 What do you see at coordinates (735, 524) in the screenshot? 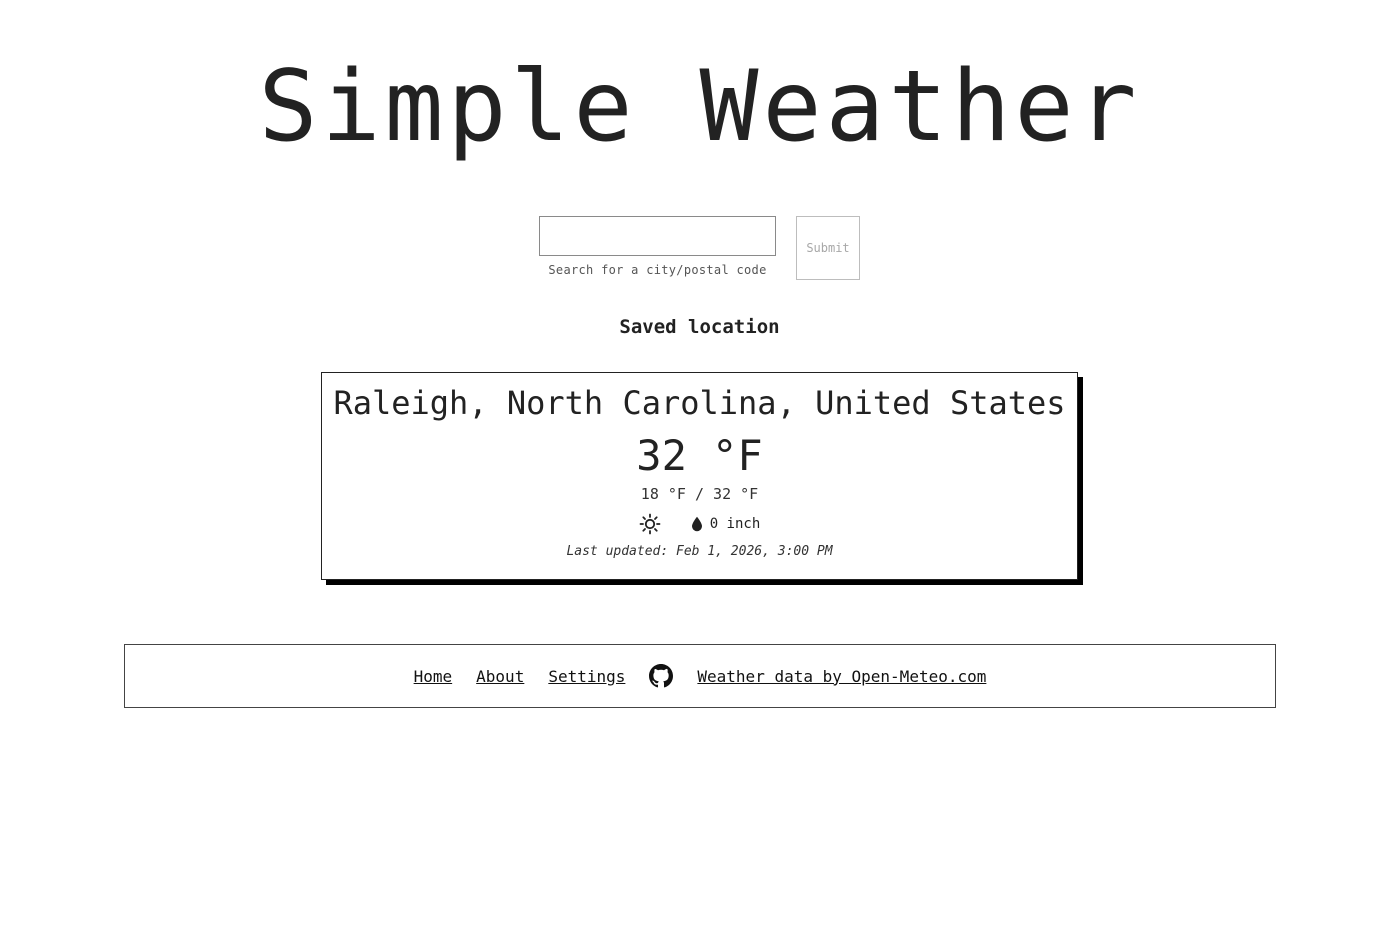
I see `precipitation-value: 0 inch` at bounding box center [735, 524].